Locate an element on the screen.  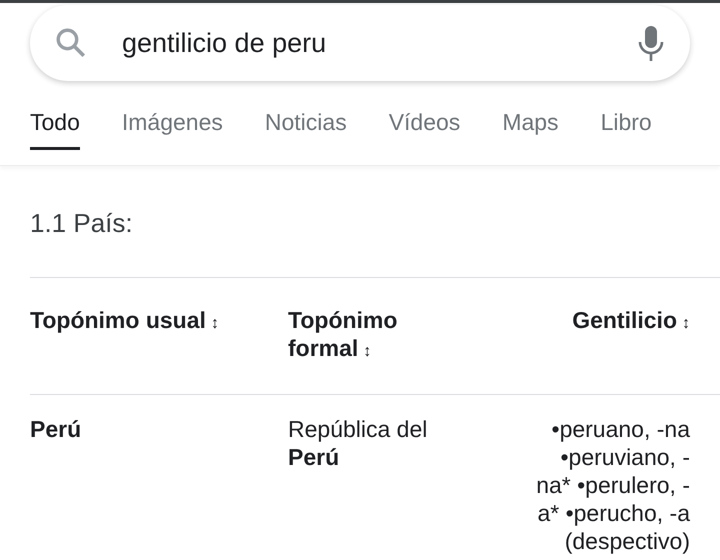
search-input: gentilicio de peru is located at coordinates (363, 43).